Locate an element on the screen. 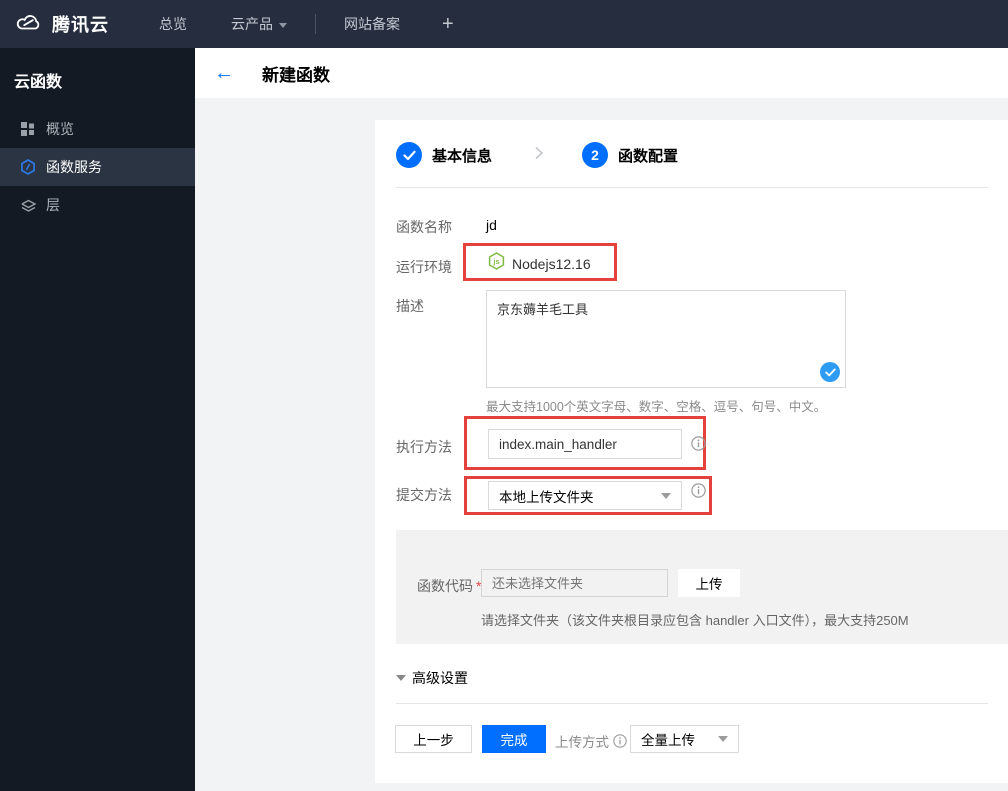 This screenshot has width=1008, height=791. handler-input is located at coordinates (585, 444).